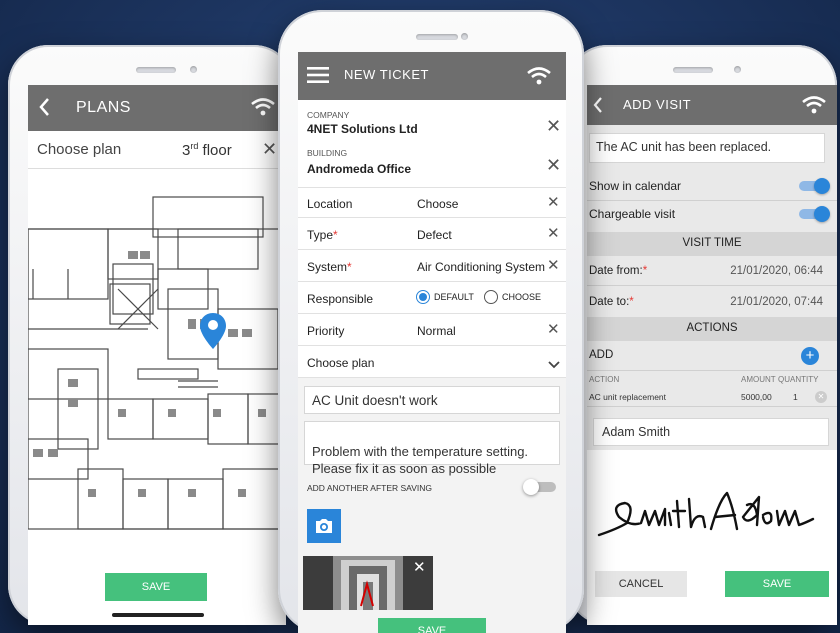 Image resolution: width=840 pixels, height=633 pixels. Describe the element at coordinates (553, 329) in the screenshot. I see `clear-priority-icon: ✕` at that location.